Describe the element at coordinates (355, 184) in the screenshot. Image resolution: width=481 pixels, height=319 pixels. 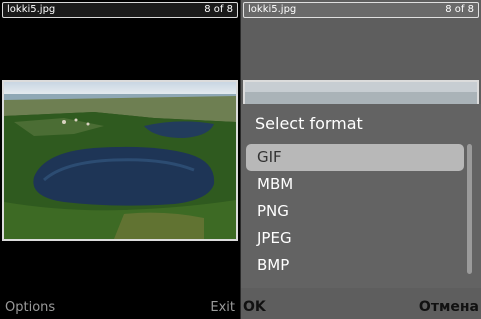
I see `format-option-mbm: MBM` at that location.